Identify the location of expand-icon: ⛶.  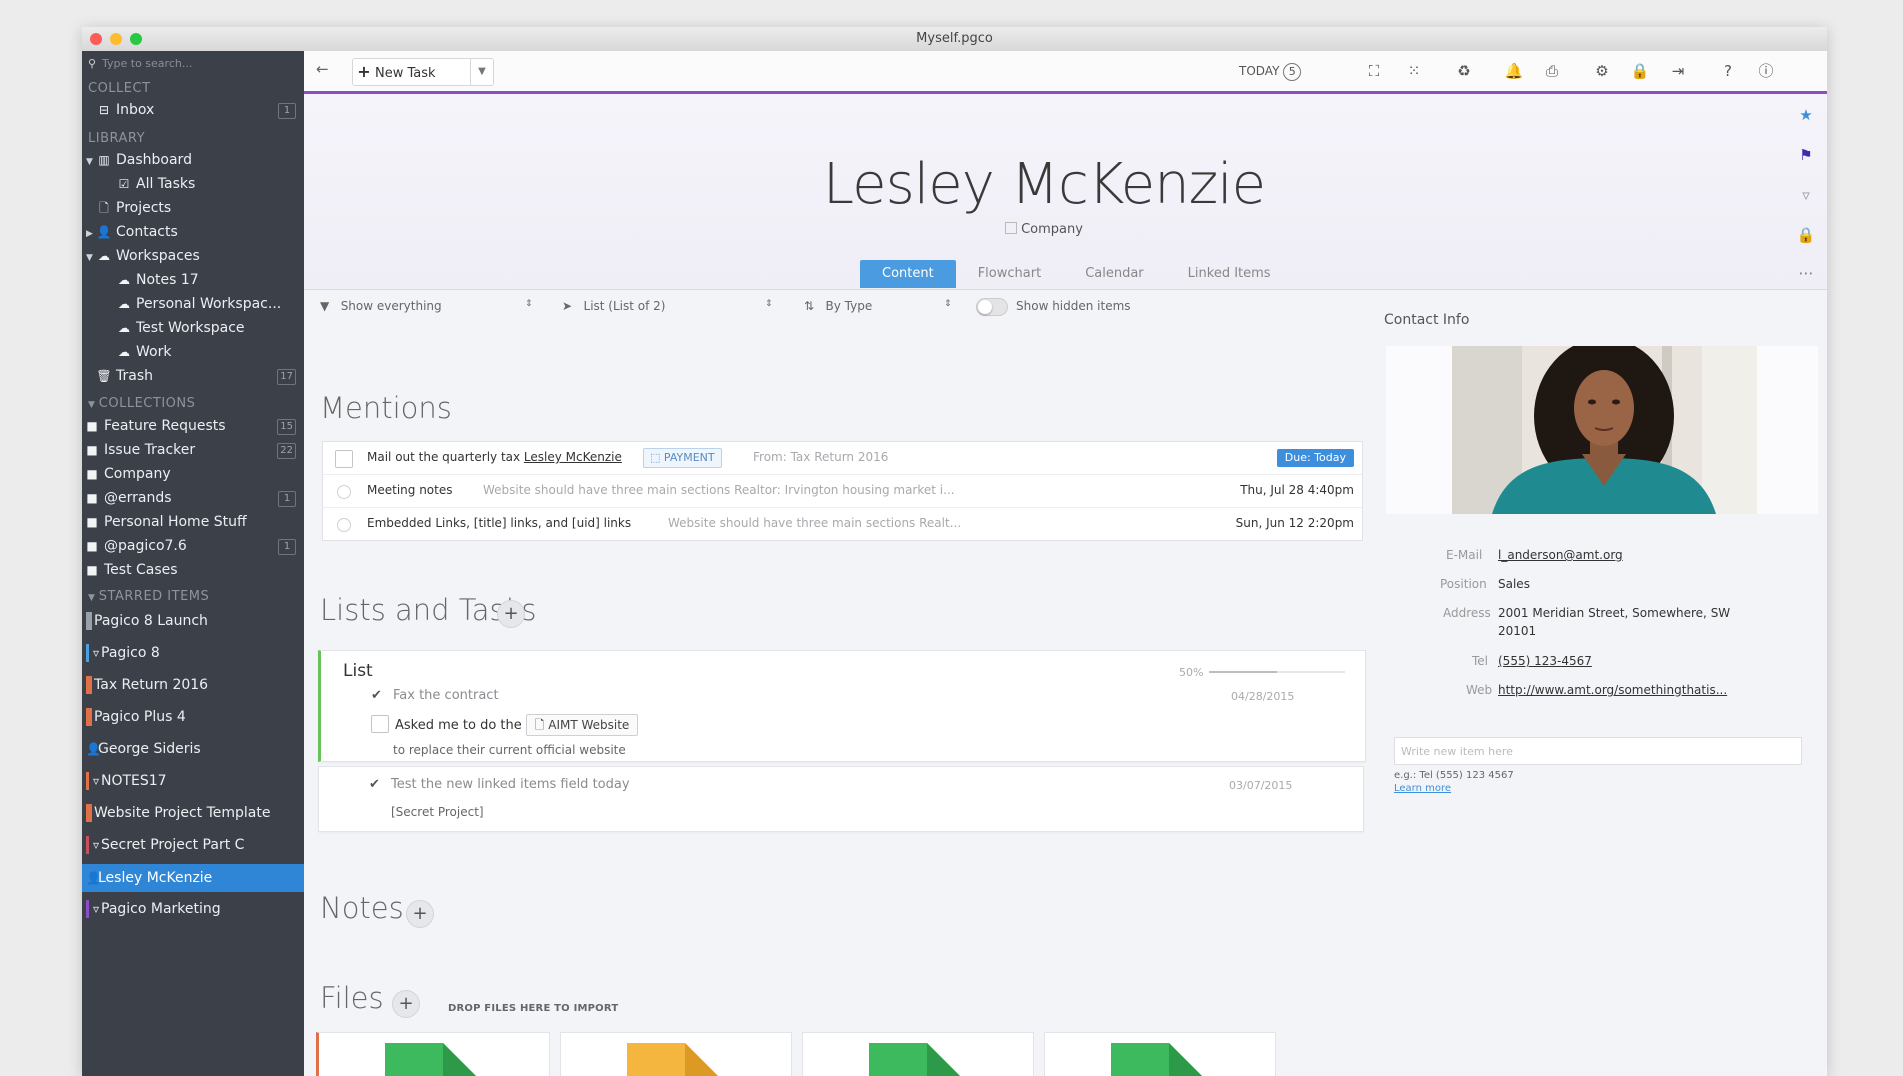
(1374, 71).